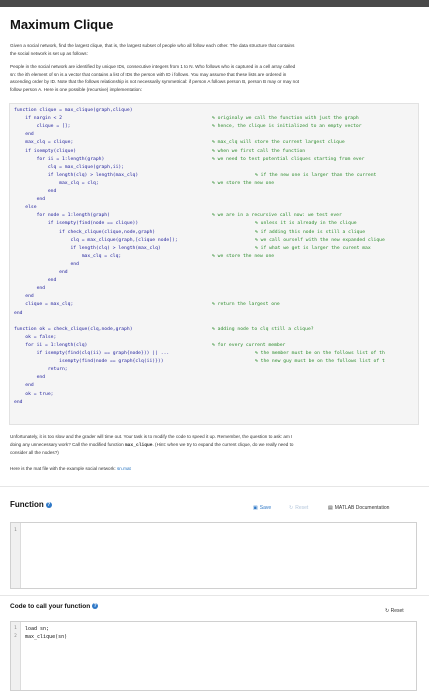 The image size is (429, 700). Describe the element at coordinates (213, 656) in the screenshot. I see `call-editor: 1 2 load sn; max_clique(sn)` at that location.